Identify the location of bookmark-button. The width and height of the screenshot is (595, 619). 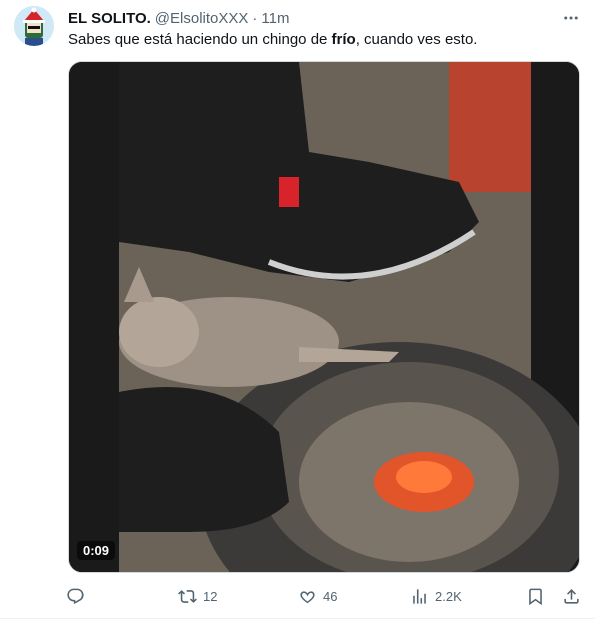
(535, 596).